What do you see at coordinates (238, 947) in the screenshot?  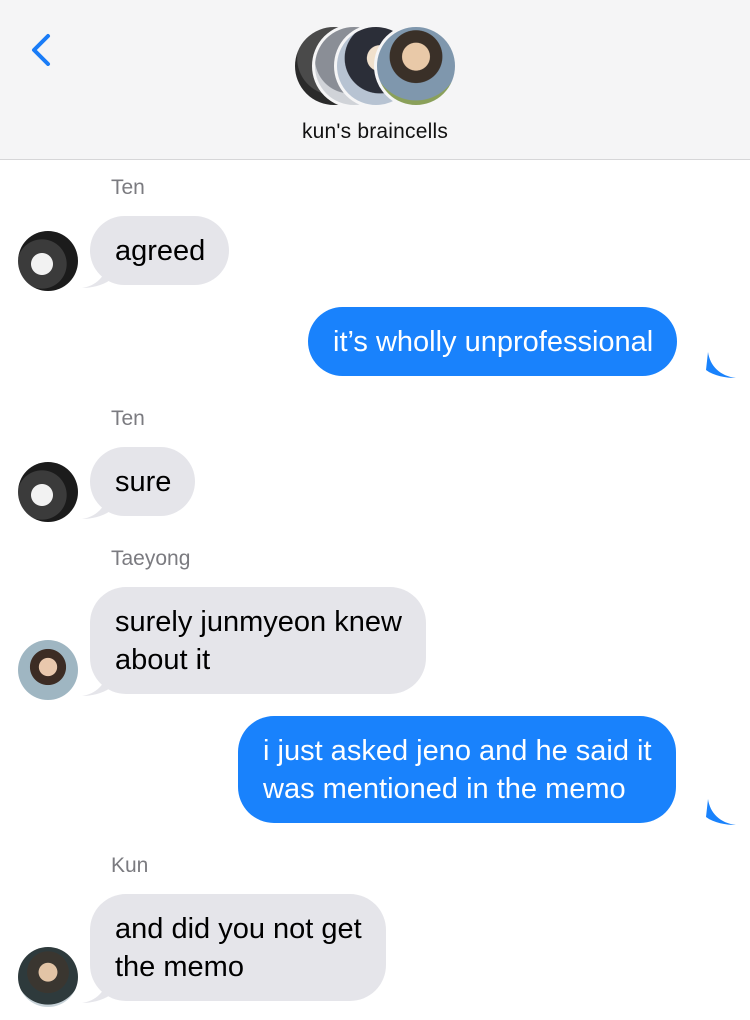 I see `message-bubble-received: and did you not get the memo` at bounding box center [238, 947].